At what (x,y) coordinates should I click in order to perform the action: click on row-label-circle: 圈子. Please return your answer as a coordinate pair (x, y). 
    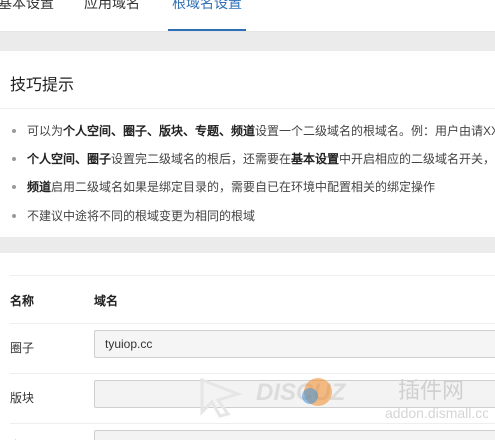
    Looking at the image, I should click on (22, 348).